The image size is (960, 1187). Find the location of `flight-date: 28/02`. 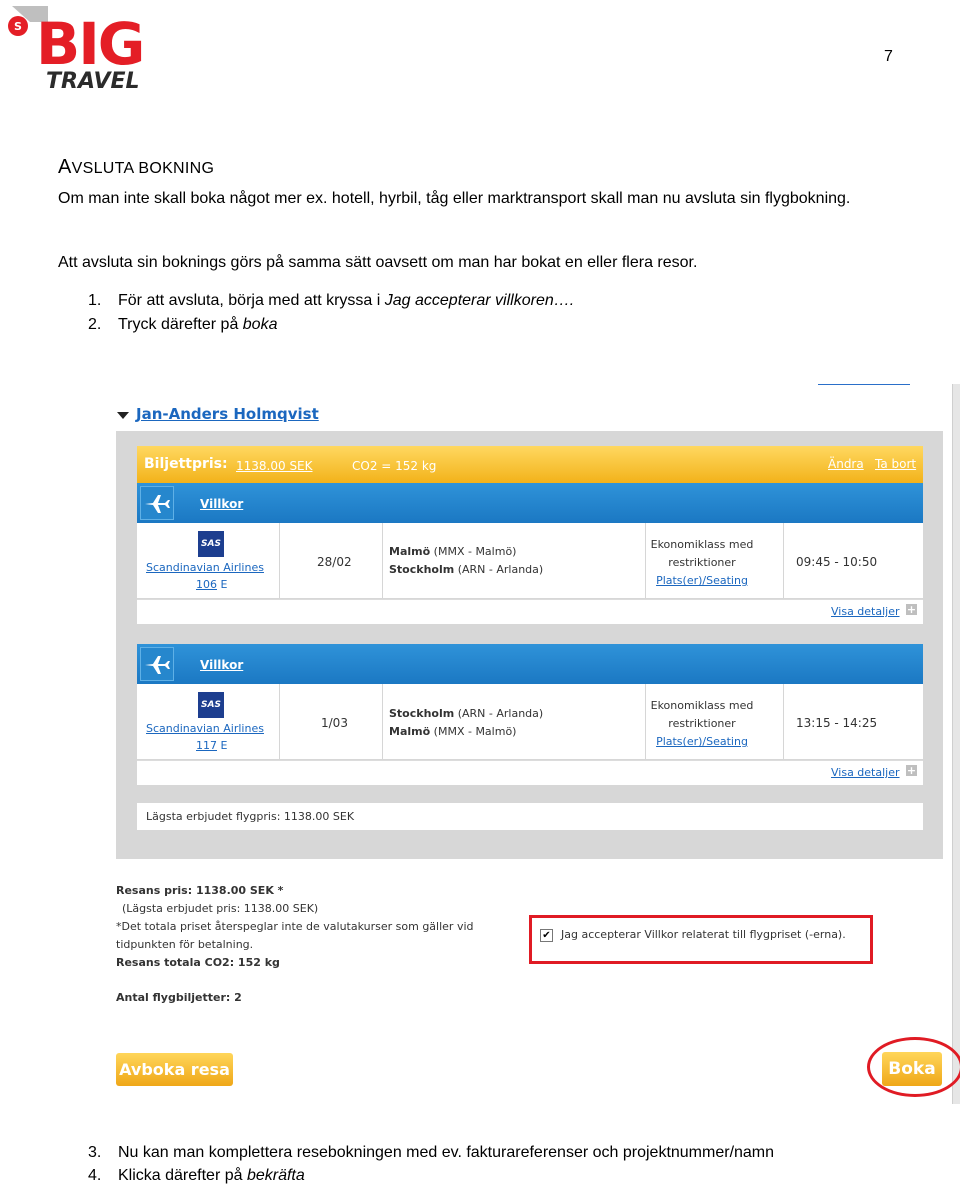

flight-date: 28/02 is located at coordinates (334, 562).